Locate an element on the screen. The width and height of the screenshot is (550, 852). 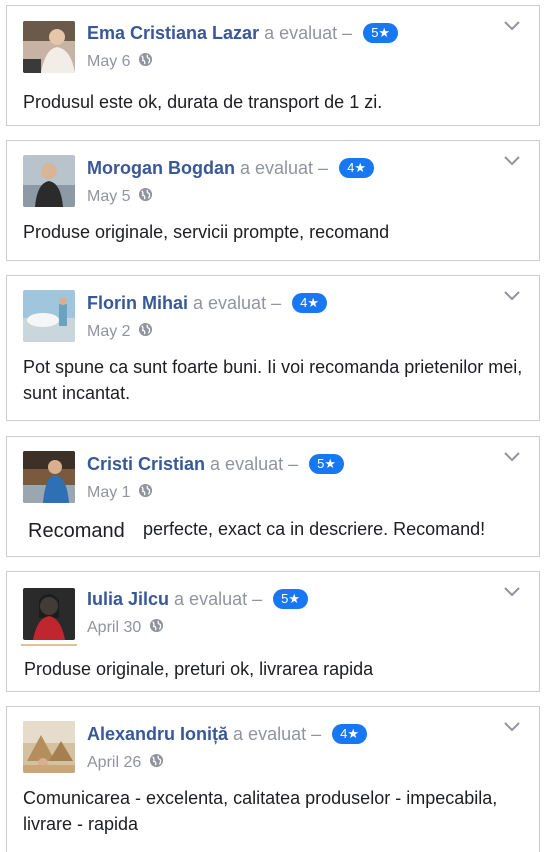
reviewer-line: Alexandru Ioniță a evaluat – 4★ is located at coordinates (227, 734).